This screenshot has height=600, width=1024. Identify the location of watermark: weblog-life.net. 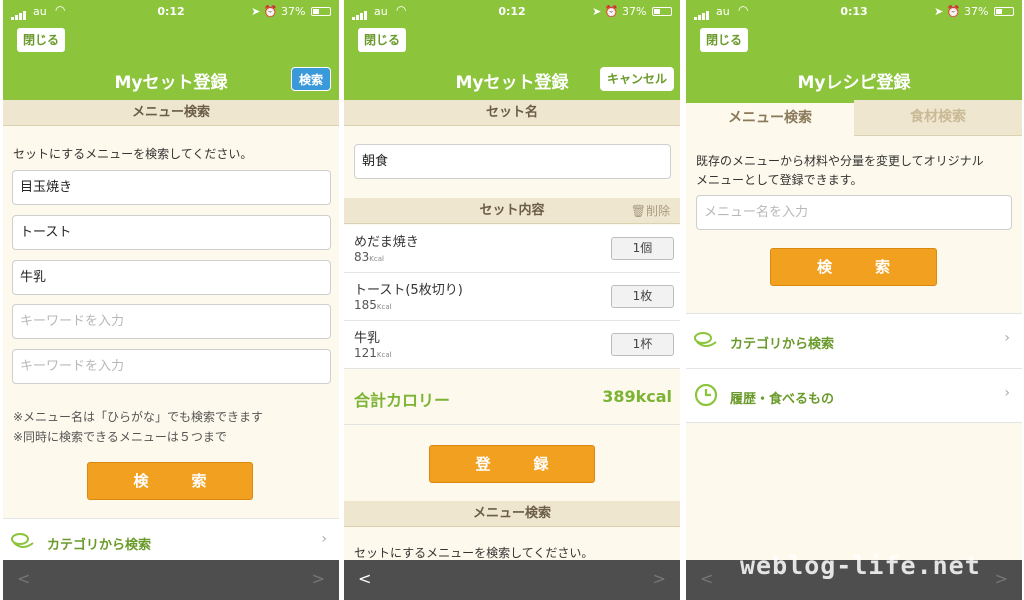
(860, 565).